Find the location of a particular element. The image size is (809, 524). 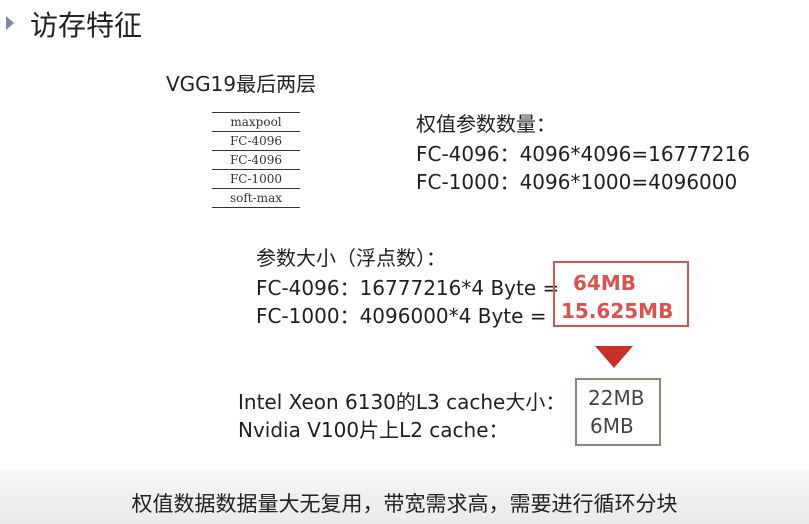

param-size-fc1000-value: 15.625MB is located at coordinates (617, 311).